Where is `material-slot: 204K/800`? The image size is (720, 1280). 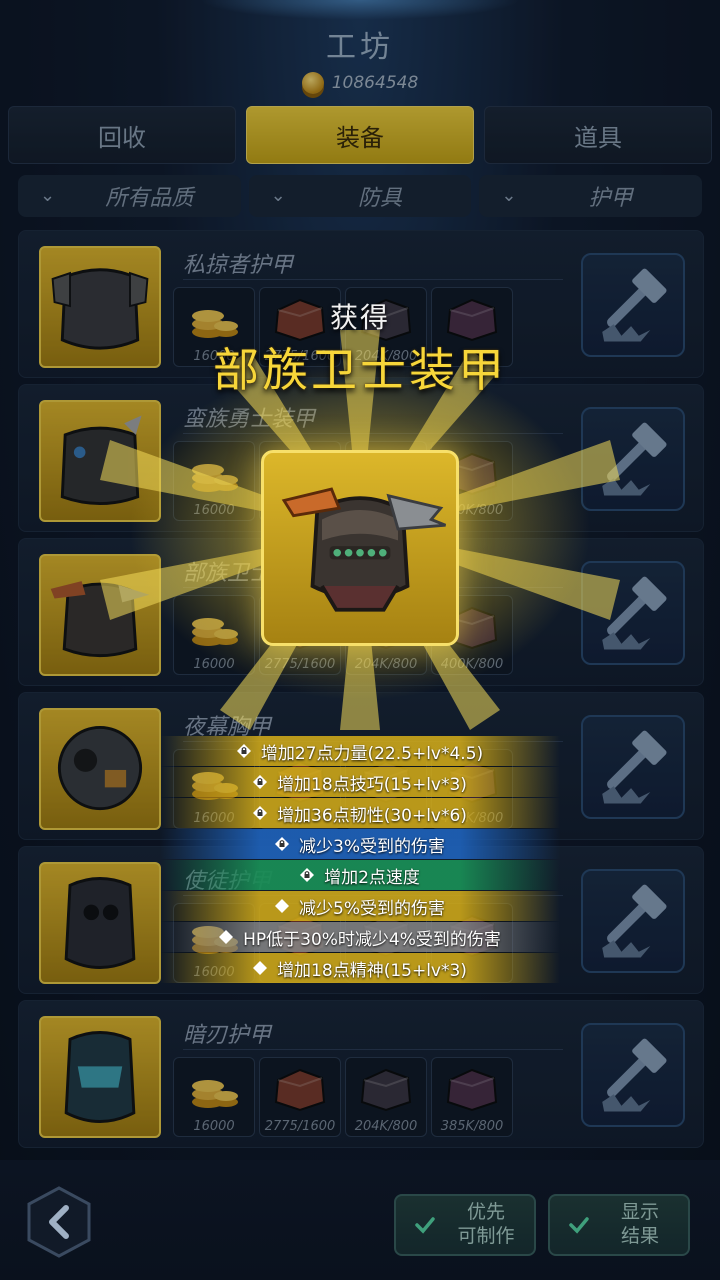
material-slot: 204K/800 is located at coordinates (386, 1097).